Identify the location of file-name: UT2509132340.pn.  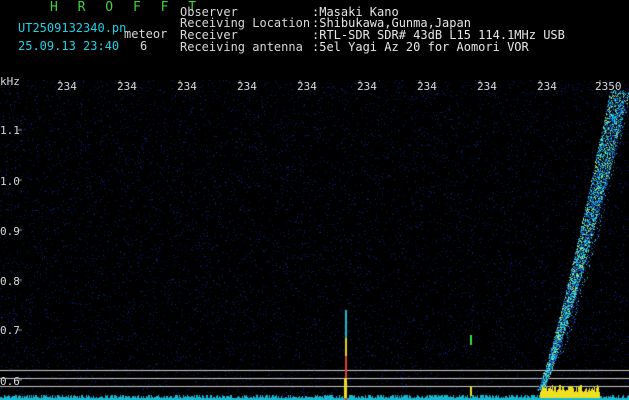
(72, 28).